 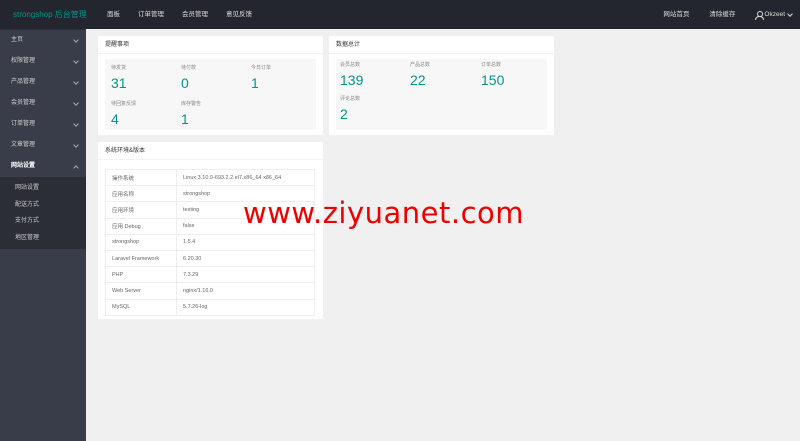 I want to click on sidebar-item-label: 产品管理, so click(x=23, y=82).